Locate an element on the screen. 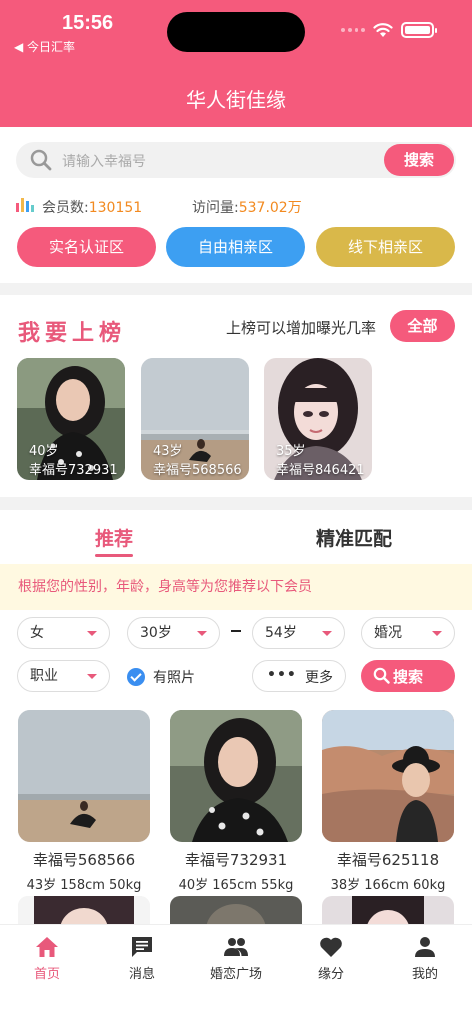  ranking-number: 幸福号846421 is located at coordinates (320, 470).